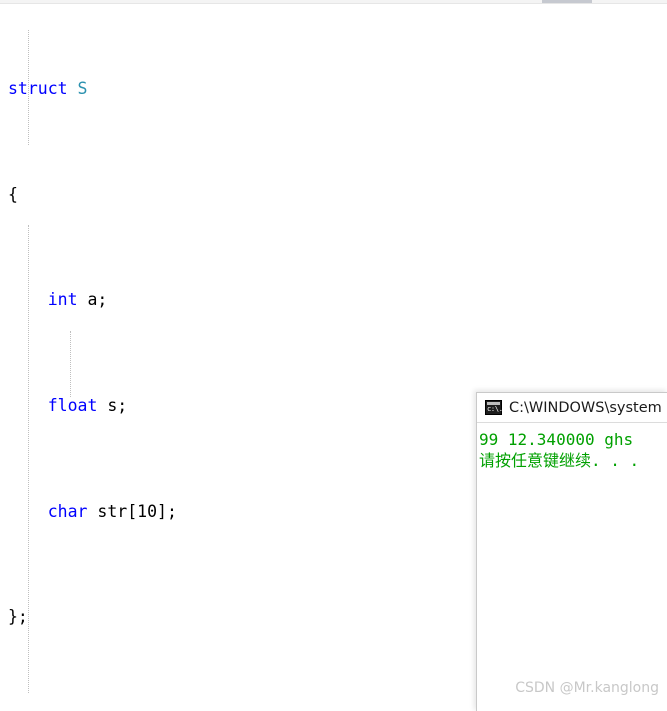 Image resolution: width=667 pixels, height=711 pixels. I want to click on token-keyword-char: char, so click(67, 511).